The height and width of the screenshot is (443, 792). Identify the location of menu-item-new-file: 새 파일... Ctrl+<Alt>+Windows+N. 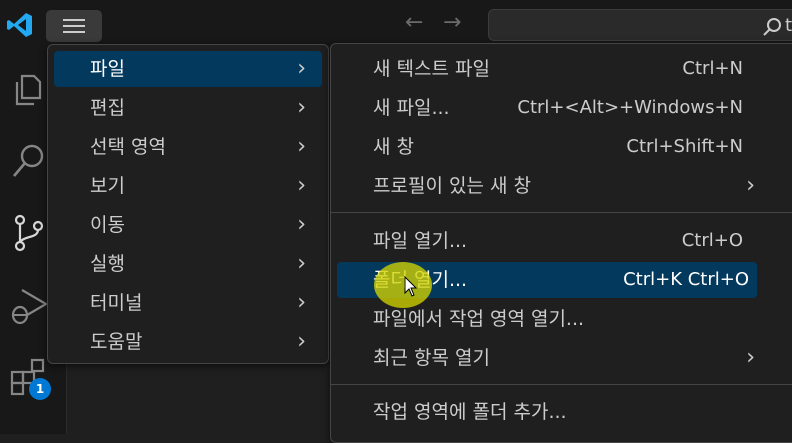
(564, 108).